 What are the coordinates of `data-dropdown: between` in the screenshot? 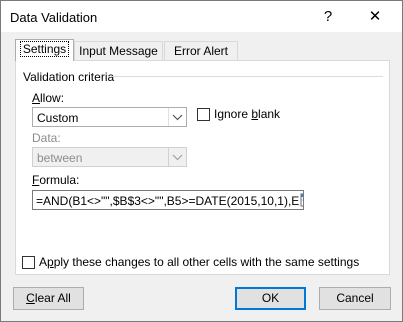 It's located at (109, 157).